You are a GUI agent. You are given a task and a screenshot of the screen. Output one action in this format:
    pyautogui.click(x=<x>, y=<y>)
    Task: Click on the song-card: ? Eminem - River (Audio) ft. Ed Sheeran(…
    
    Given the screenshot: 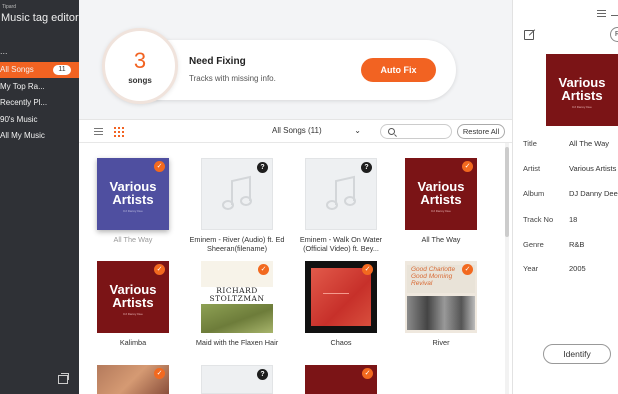 What is the action you would take?
    pyautogui.click(x=237, y=205)
    